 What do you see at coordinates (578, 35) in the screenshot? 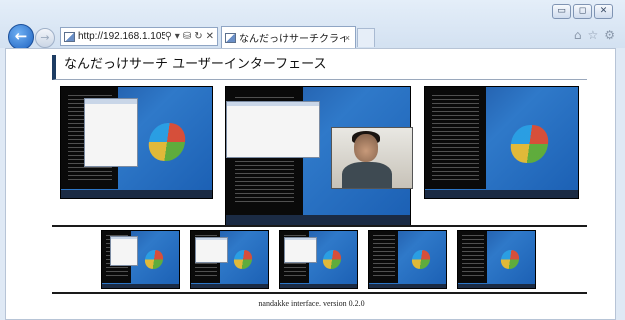
I see `home-icon: ⌂` at bounding box center [578, 35].